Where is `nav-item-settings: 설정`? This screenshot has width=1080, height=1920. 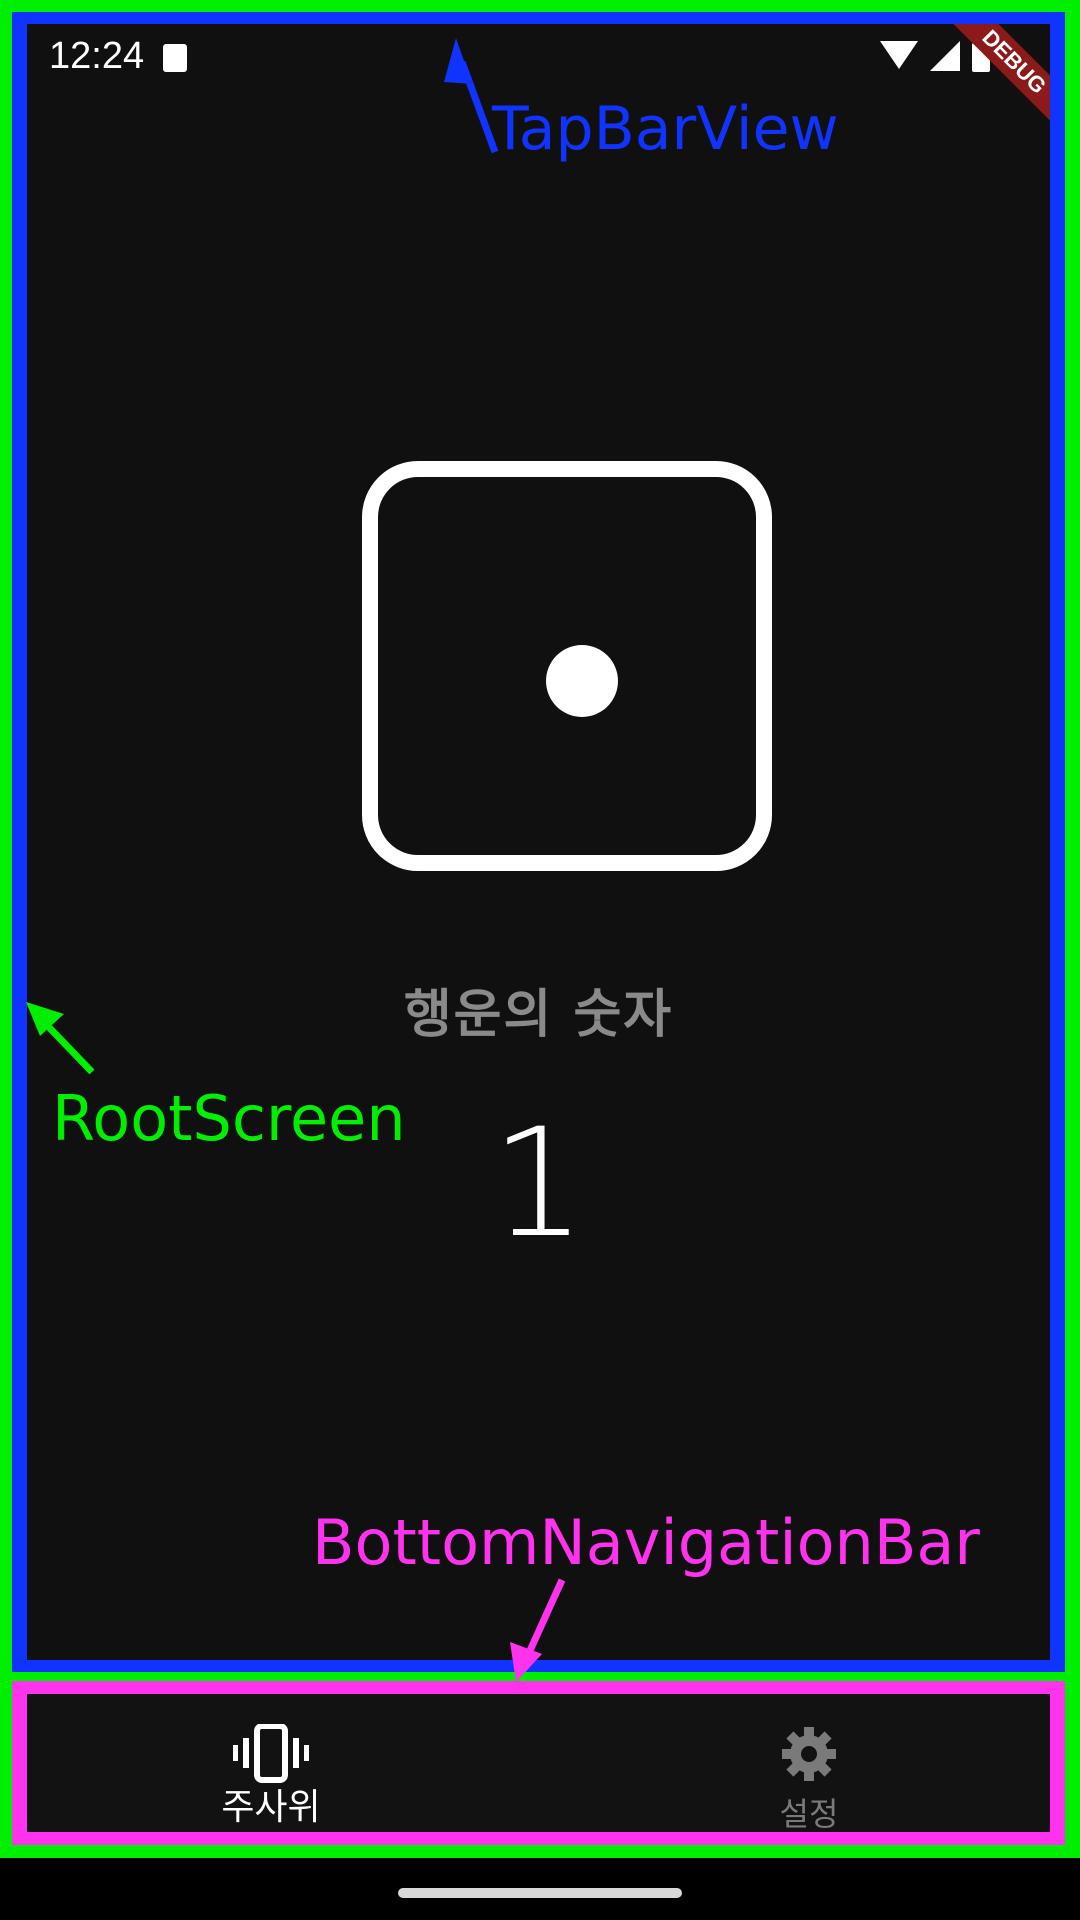
nav-item-settings: 설정 is located at coordinates (809, 1763).